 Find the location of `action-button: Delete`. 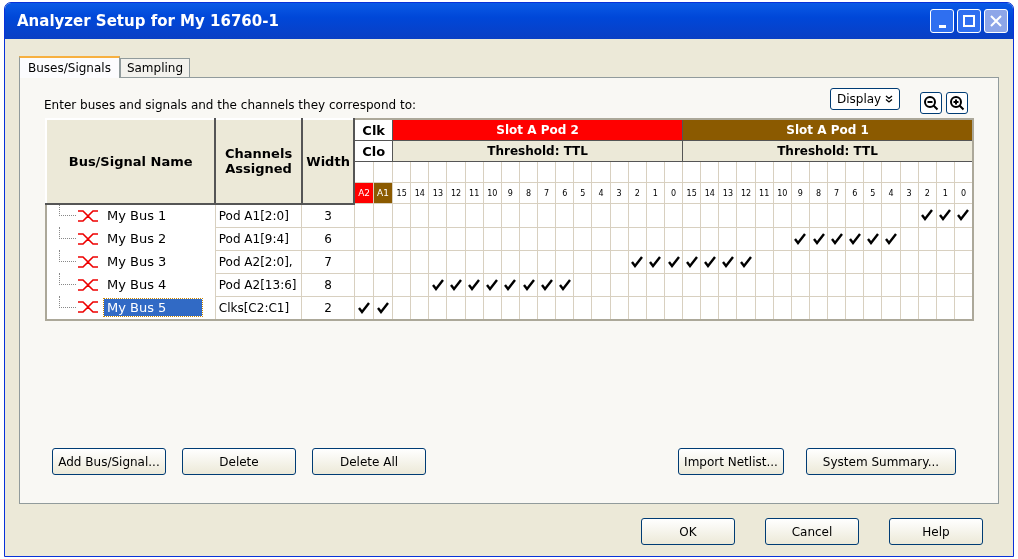

action-button: Delete is located at coordinates (239, 461).